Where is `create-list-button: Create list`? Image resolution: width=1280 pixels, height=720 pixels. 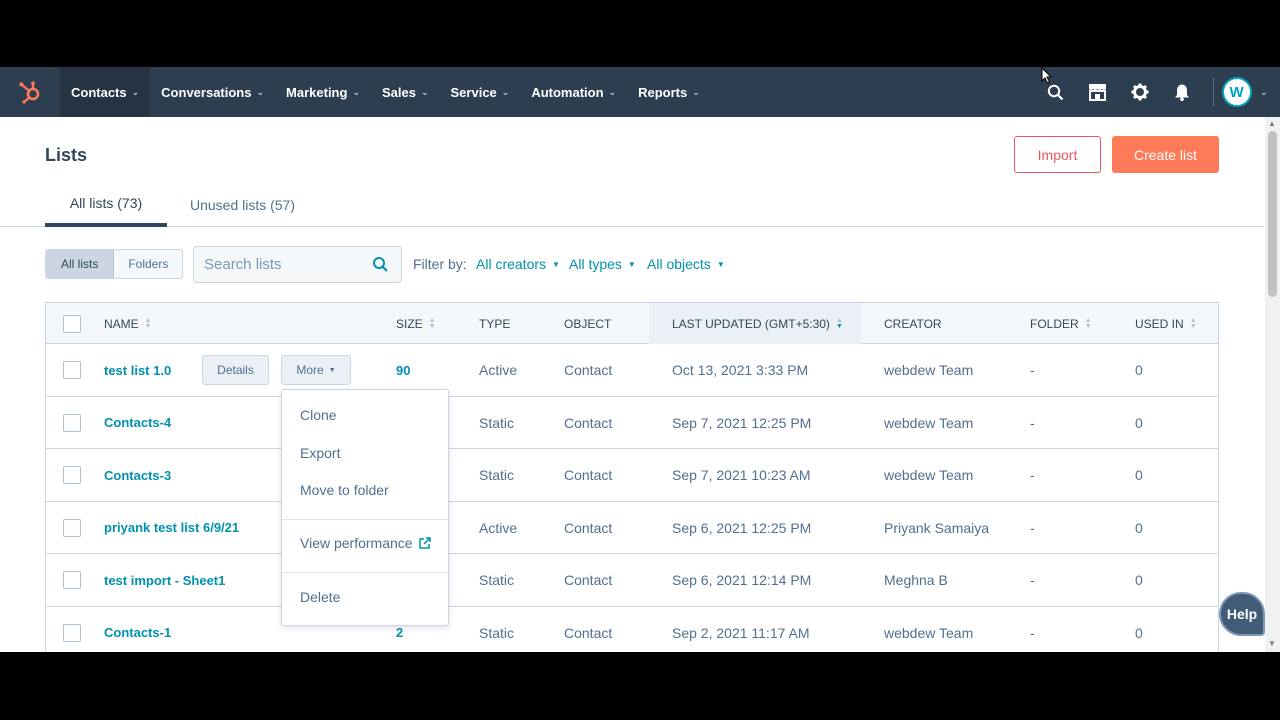 create-list-button: Create list is located at coordinates (1165, 154).